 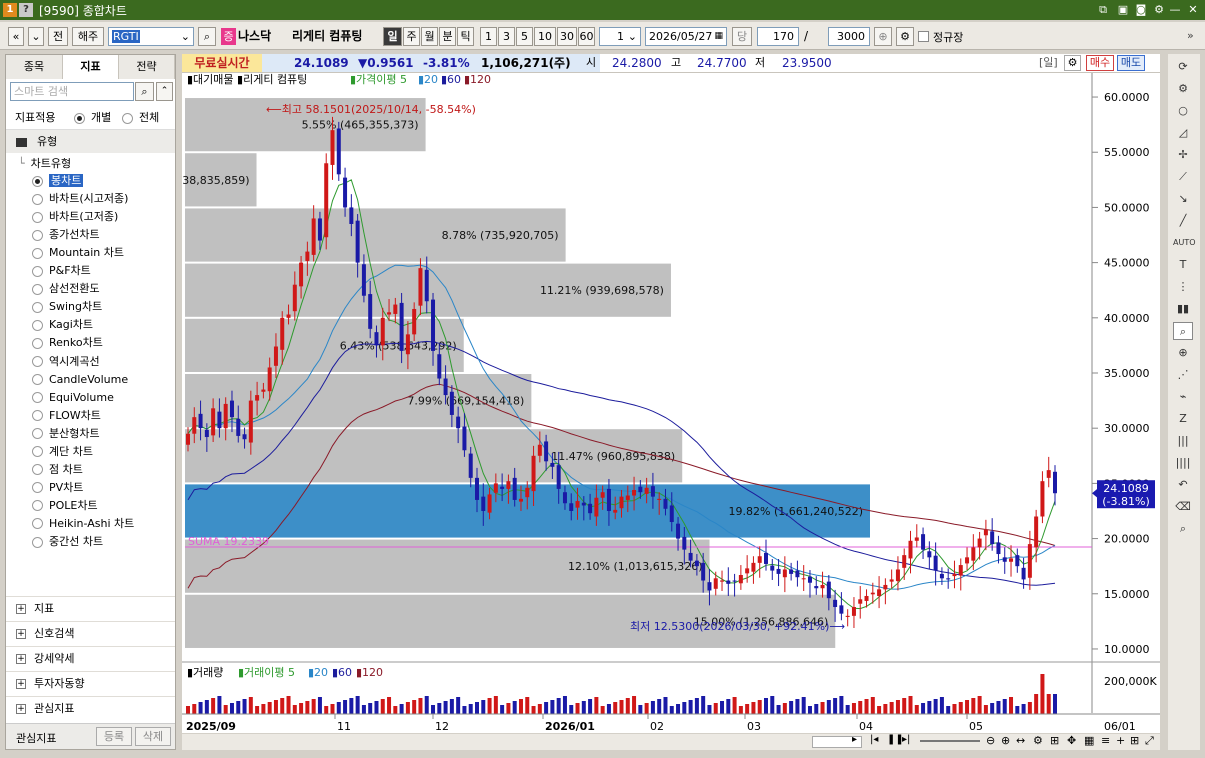 I want to click on period-month-button: 월, so click(x=429, y=36).